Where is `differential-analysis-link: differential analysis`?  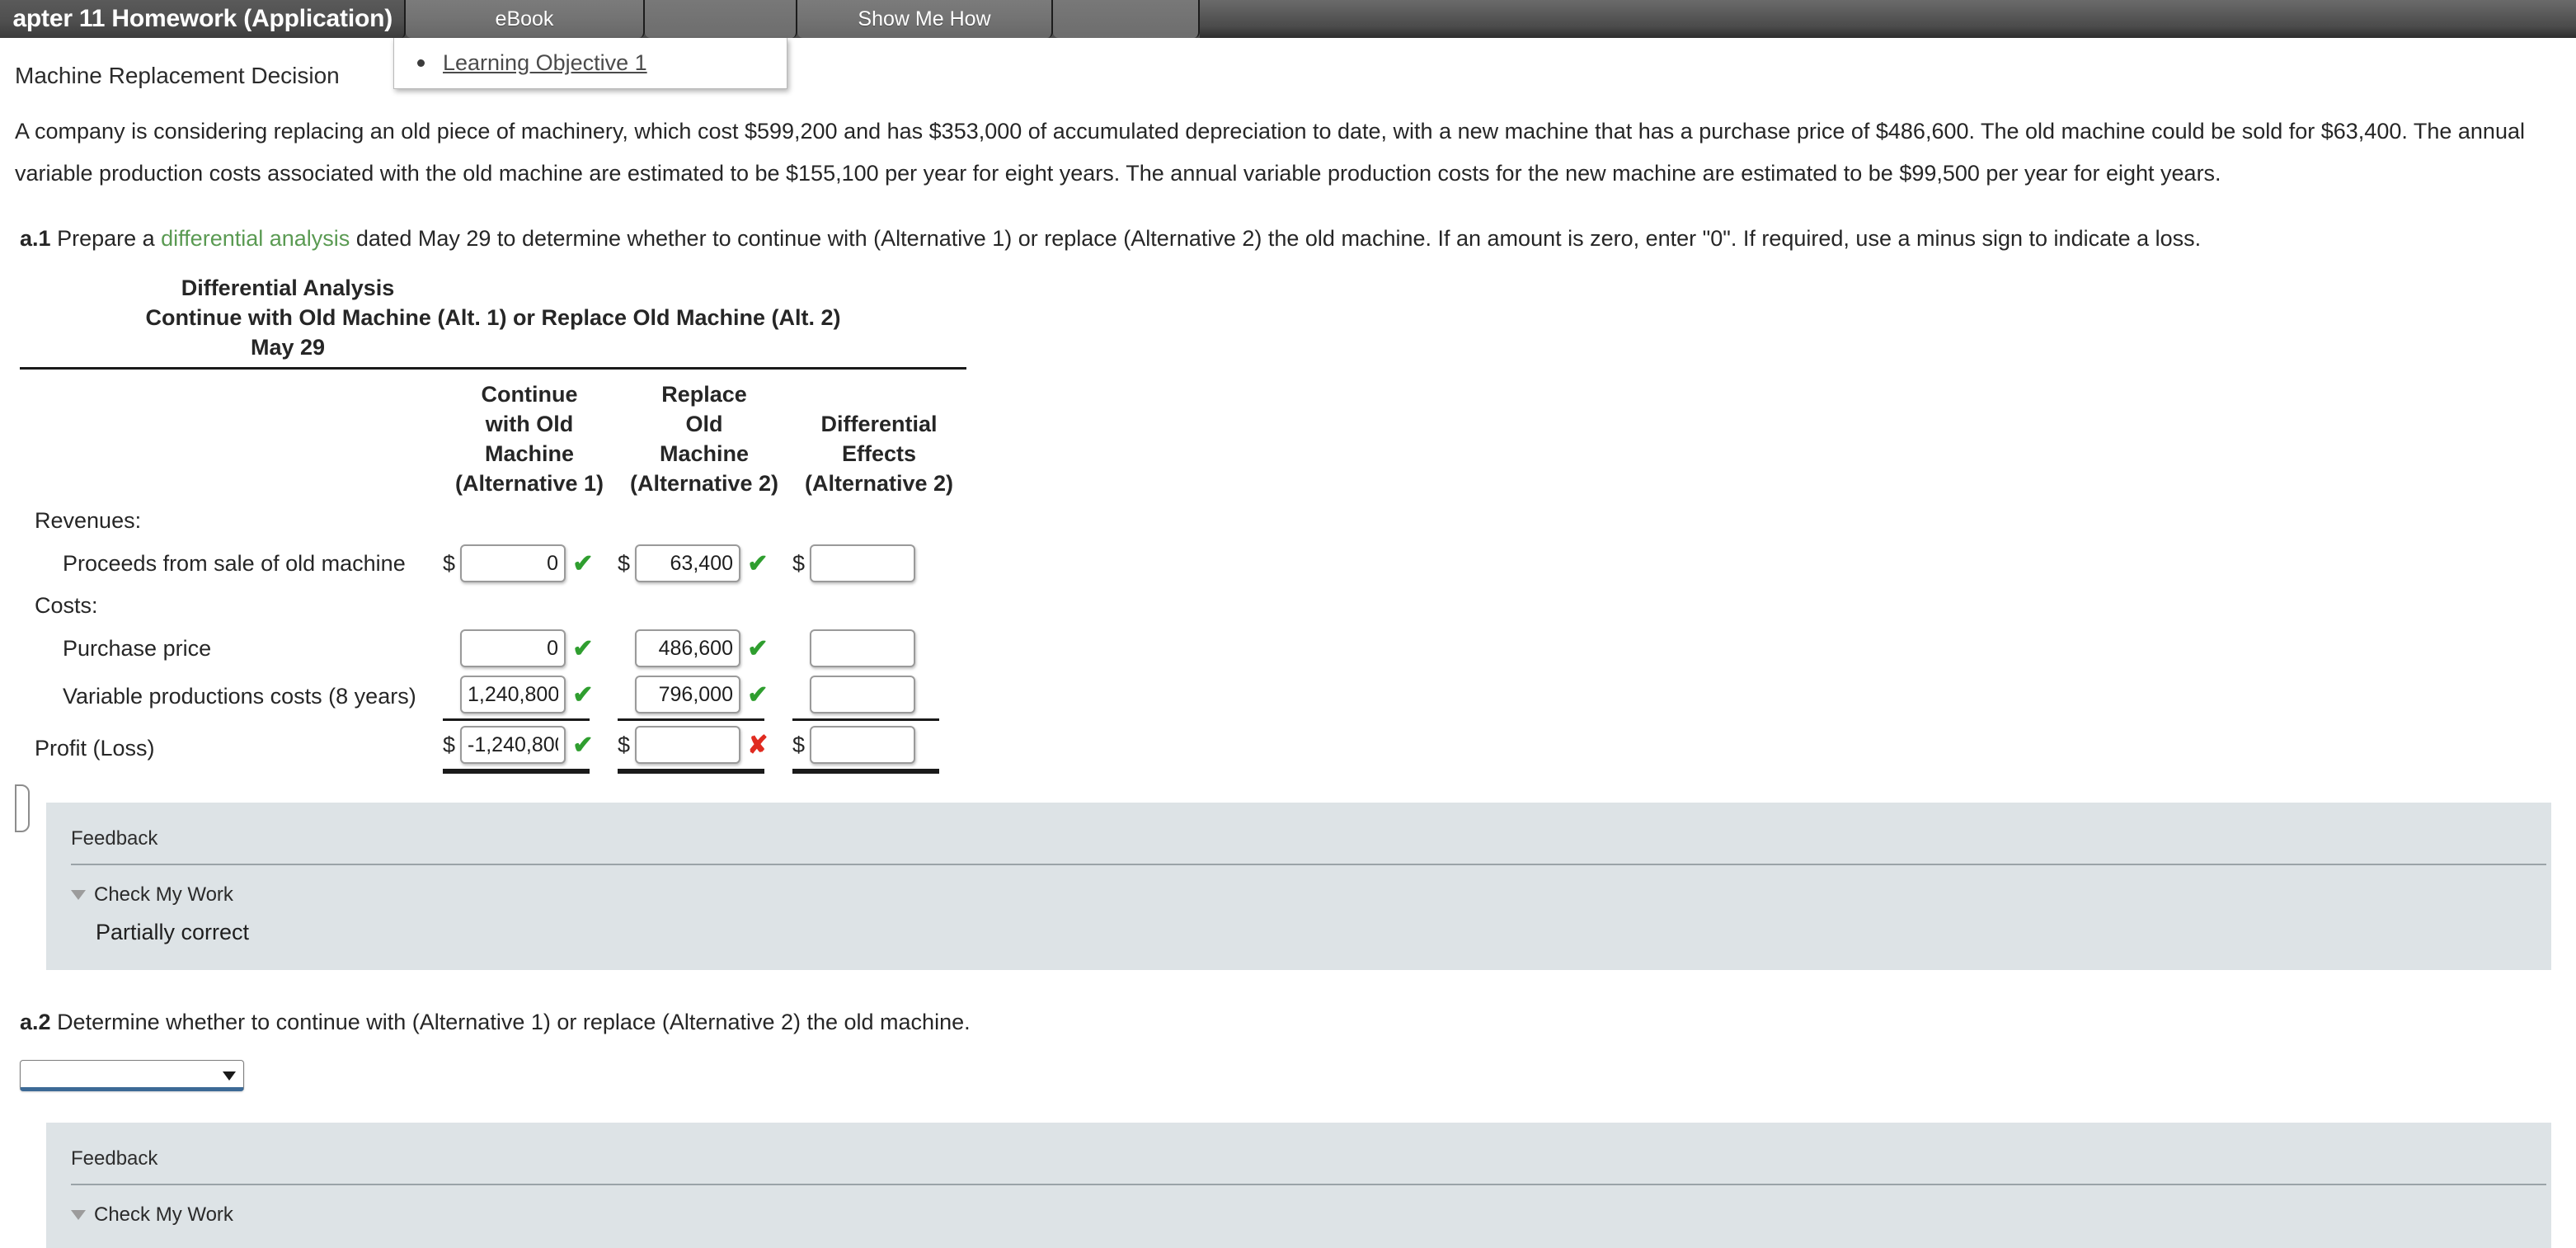
differential-analysis-link: differential analysis is located at coordinates (255, 239).